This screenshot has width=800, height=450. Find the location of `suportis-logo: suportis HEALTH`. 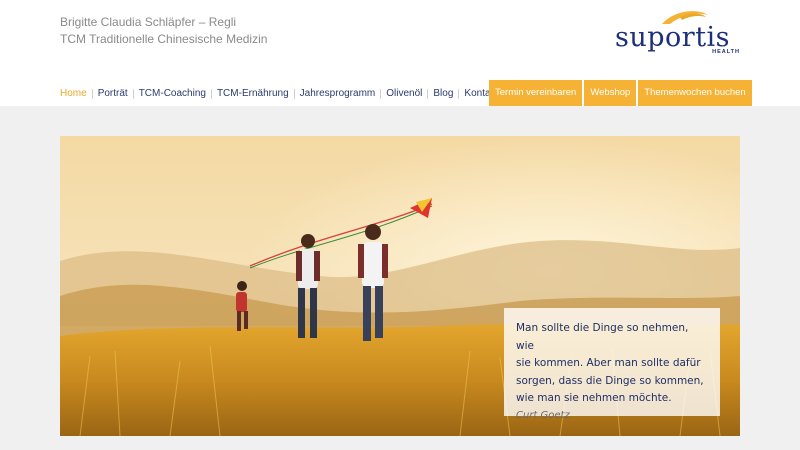

suportis-logo: suportis HEALTH is located at coordinates (677, 34).